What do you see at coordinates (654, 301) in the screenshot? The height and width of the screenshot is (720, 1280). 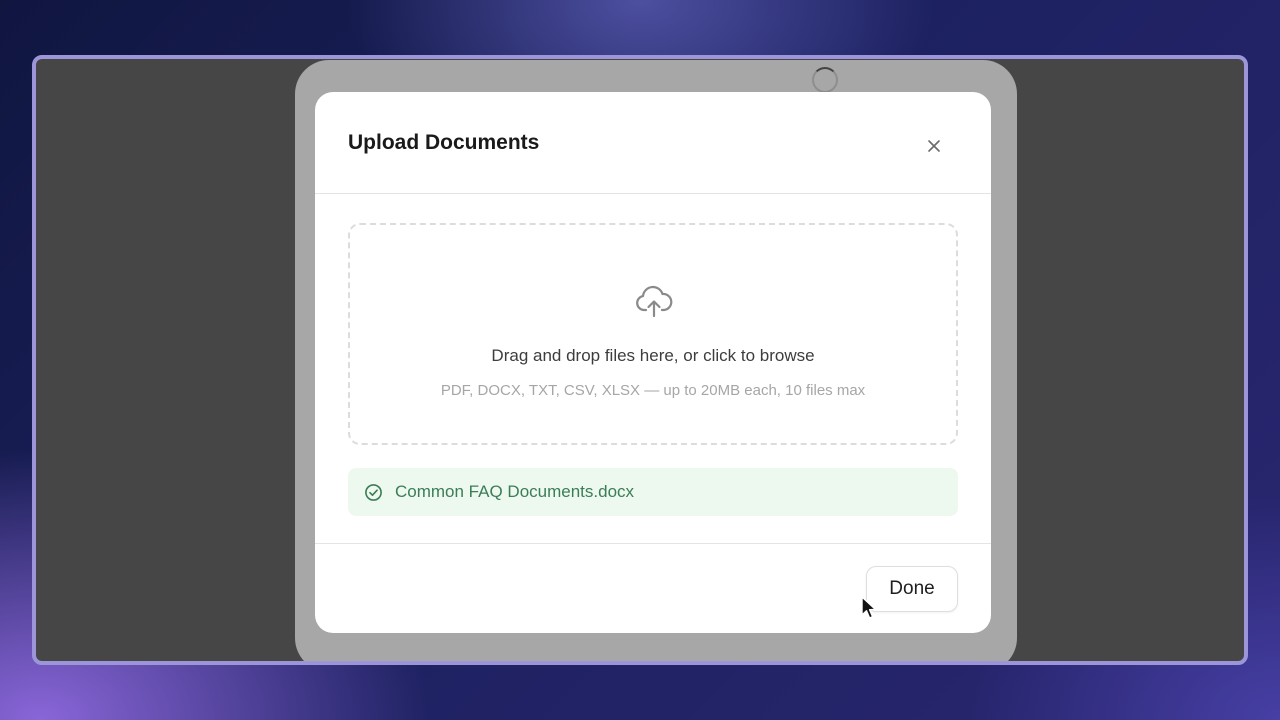 I see `cloud-upload-icon` at bounding box center [654, 301].